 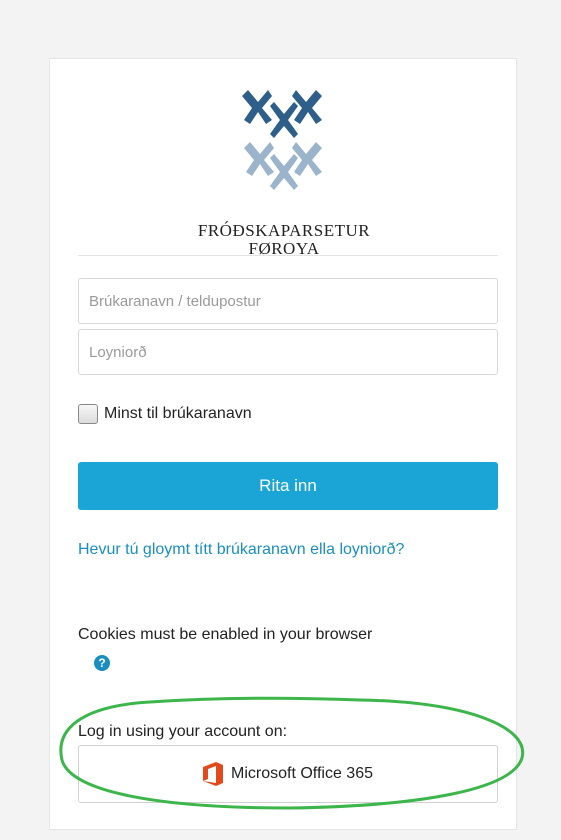 I want to click on snowflake-logo-icon, so click(x=282, y=140).